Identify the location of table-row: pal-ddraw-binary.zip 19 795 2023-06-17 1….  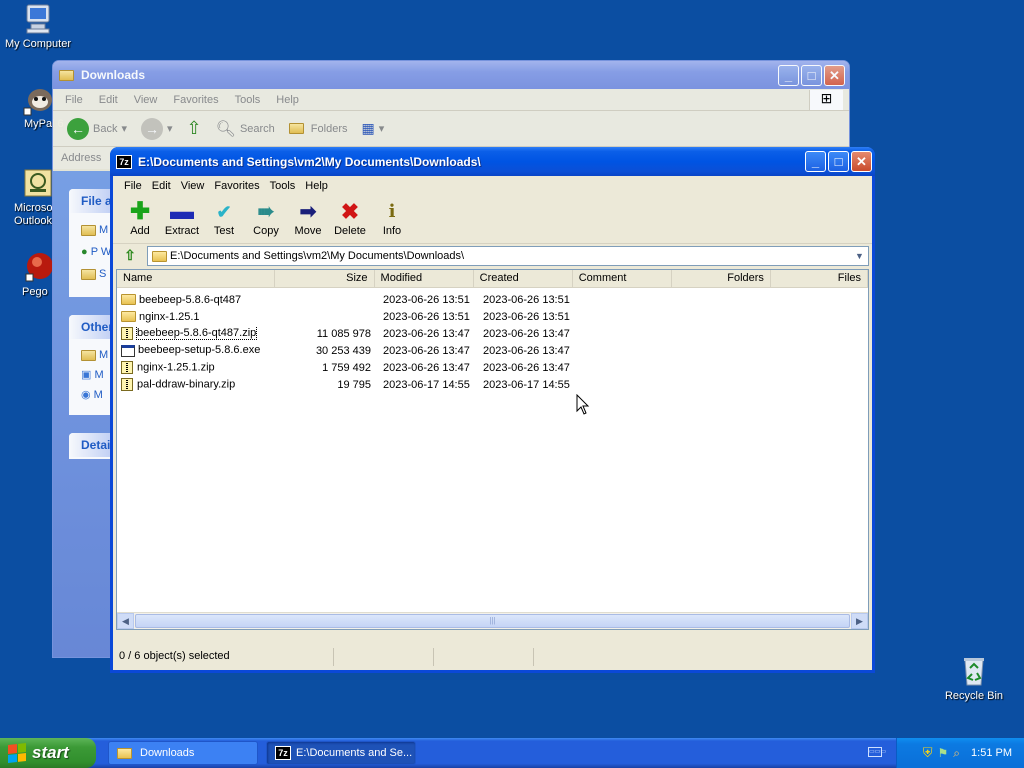
(492, 384).